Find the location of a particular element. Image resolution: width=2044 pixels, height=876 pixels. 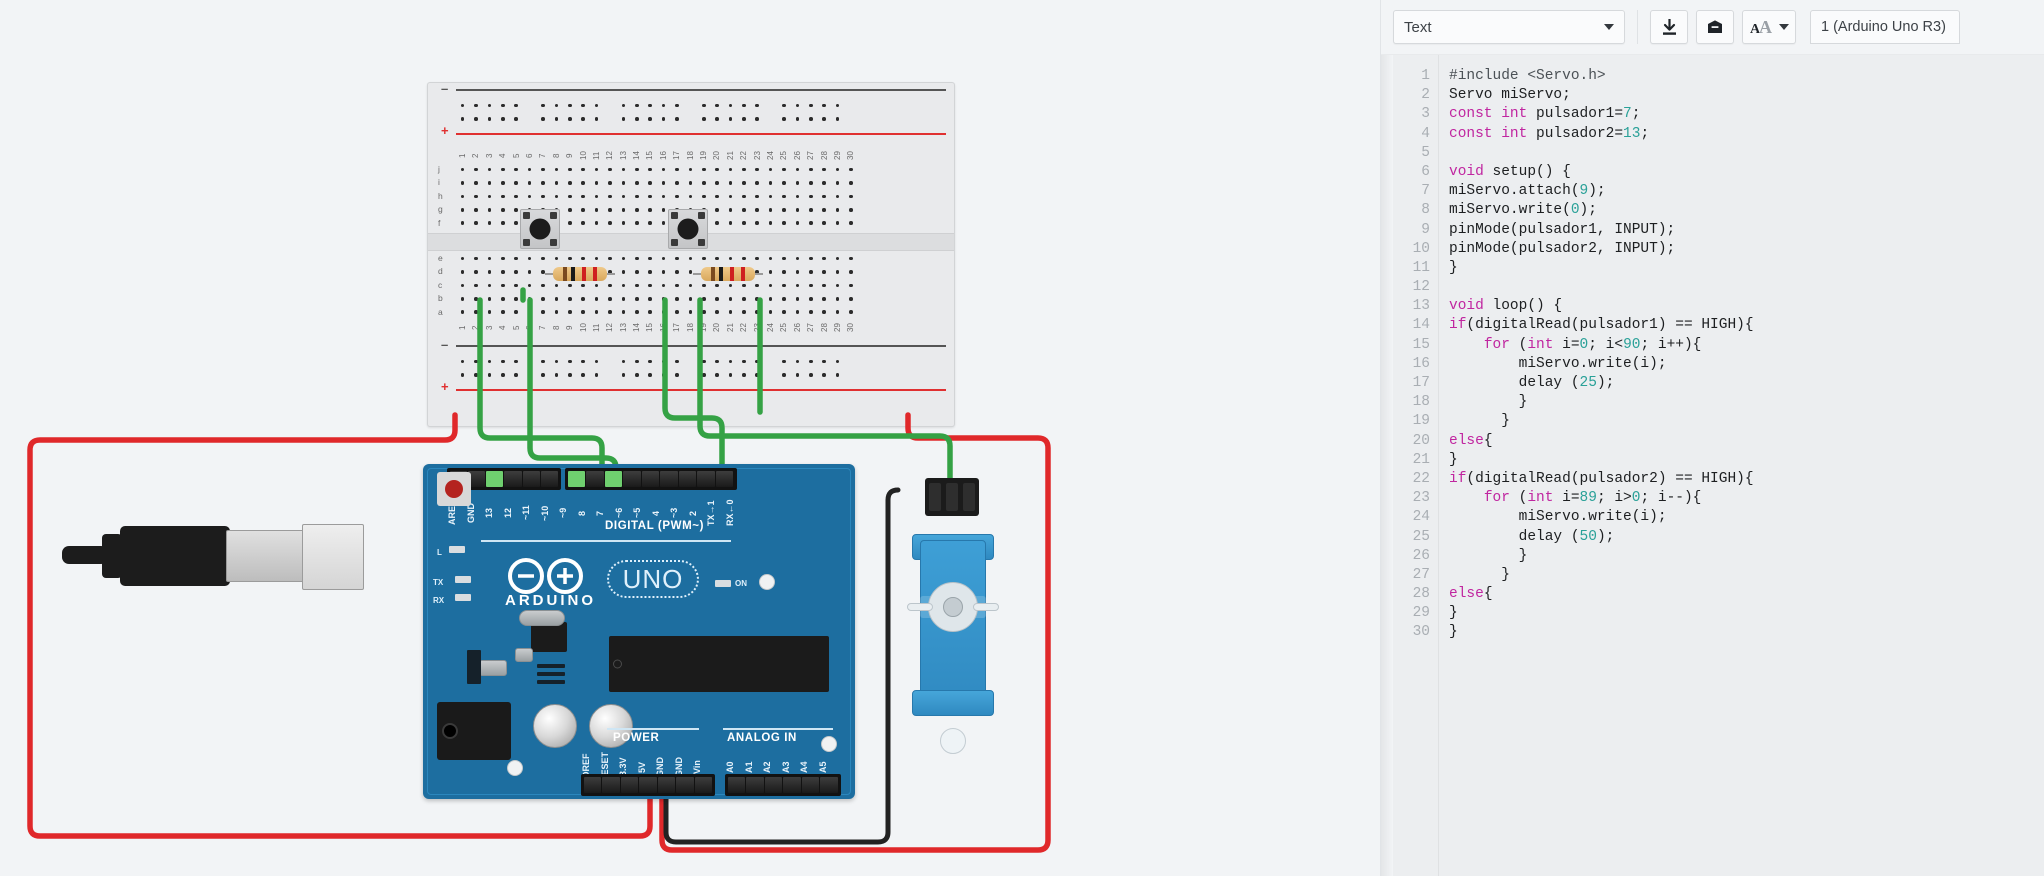

pin-3v3 is located at coordinates (629, 785).